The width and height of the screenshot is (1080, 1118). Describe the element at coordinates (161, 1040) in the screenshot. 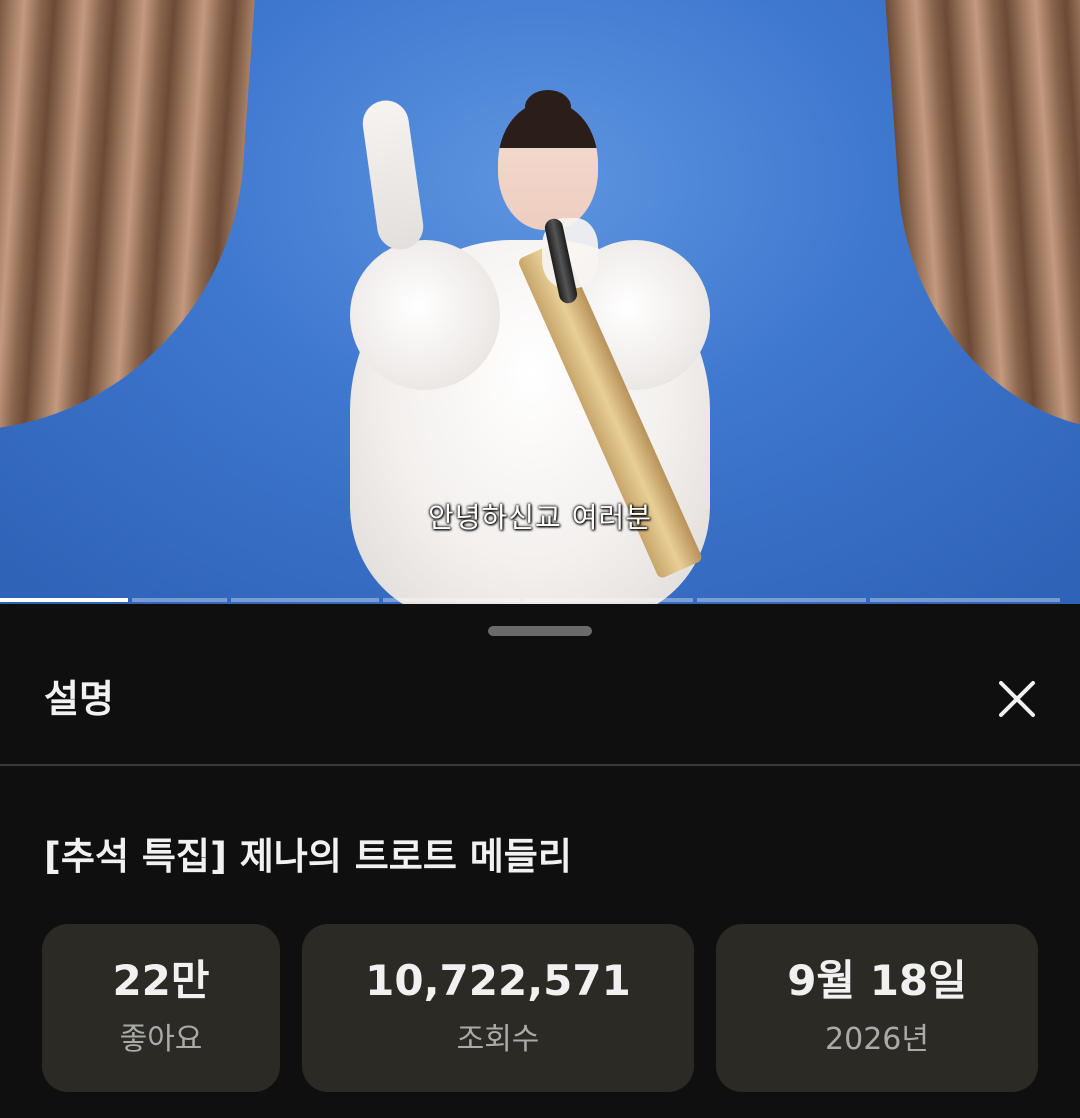

I see `likes-label: 좋아요` at that location.